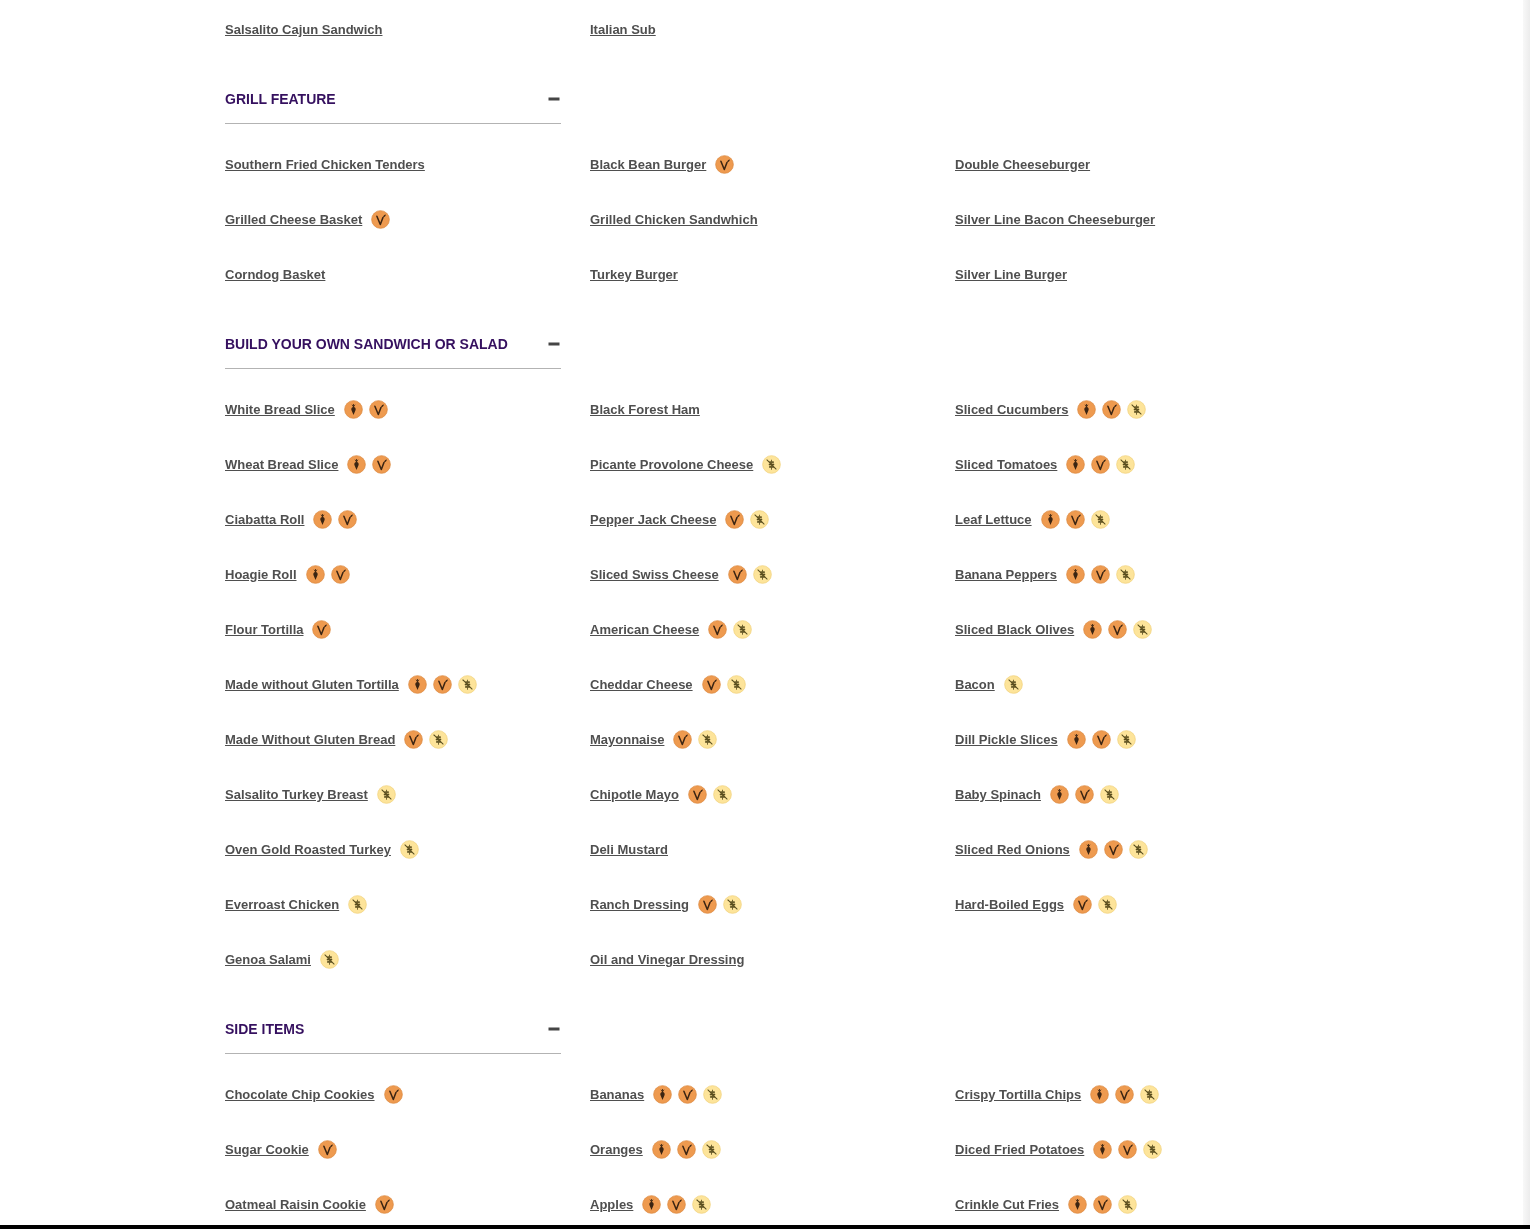  What do you see at coordinates (1010, 904) in the screenshot?
I see `menu-item-link: Hard-Boiled Eggs` at bounding box center [1010, 904].